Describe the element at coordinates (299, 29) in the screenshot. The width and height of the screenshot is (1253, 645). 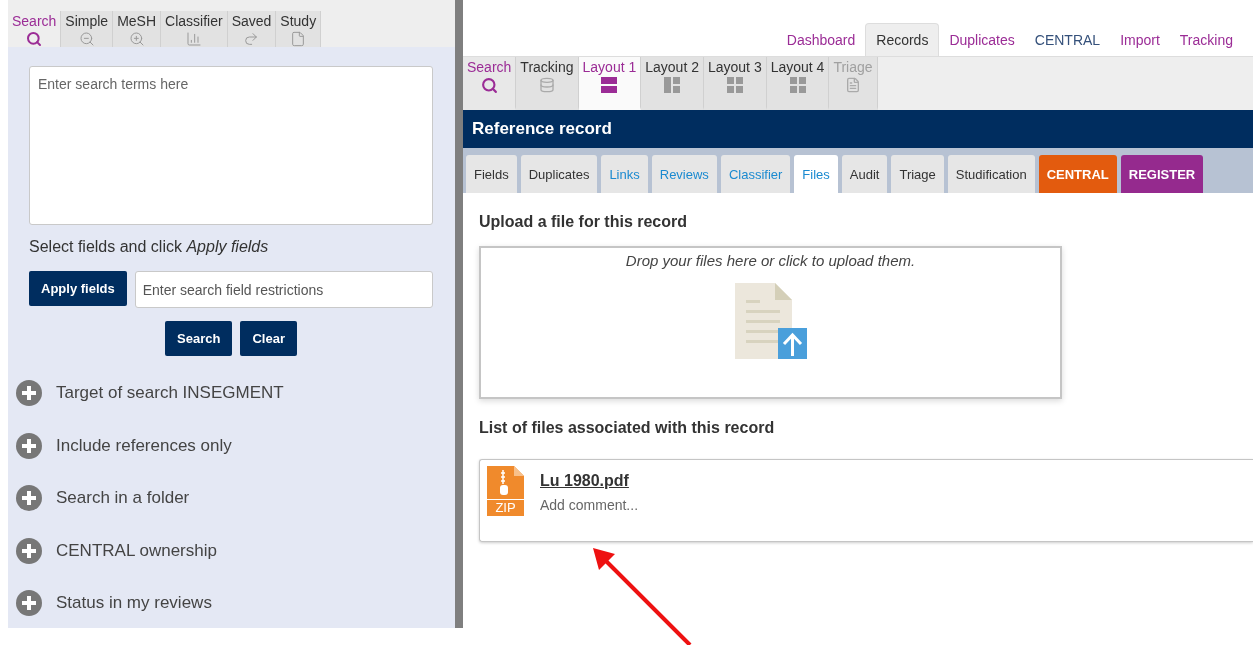
I see `search-mode-tab: Study` at that location.